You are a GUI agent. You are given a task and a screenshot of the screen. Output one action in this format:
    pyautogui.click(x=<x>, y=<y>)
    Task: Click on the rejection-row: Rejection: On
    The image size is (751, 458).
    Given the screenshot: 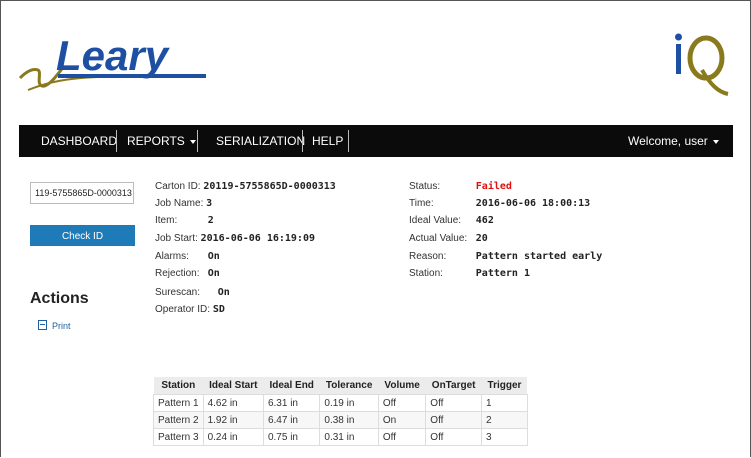 What is the action you would take?
    pyautogui.click(x=187, y=273)
    